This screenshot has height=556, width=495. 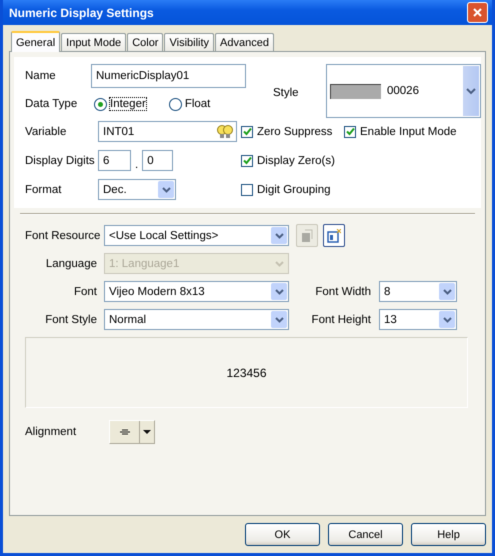 What do you see at coordinates (51, 432) in the screenshot?
I see `field-label: Alignment` at bounding box center [51, 432].